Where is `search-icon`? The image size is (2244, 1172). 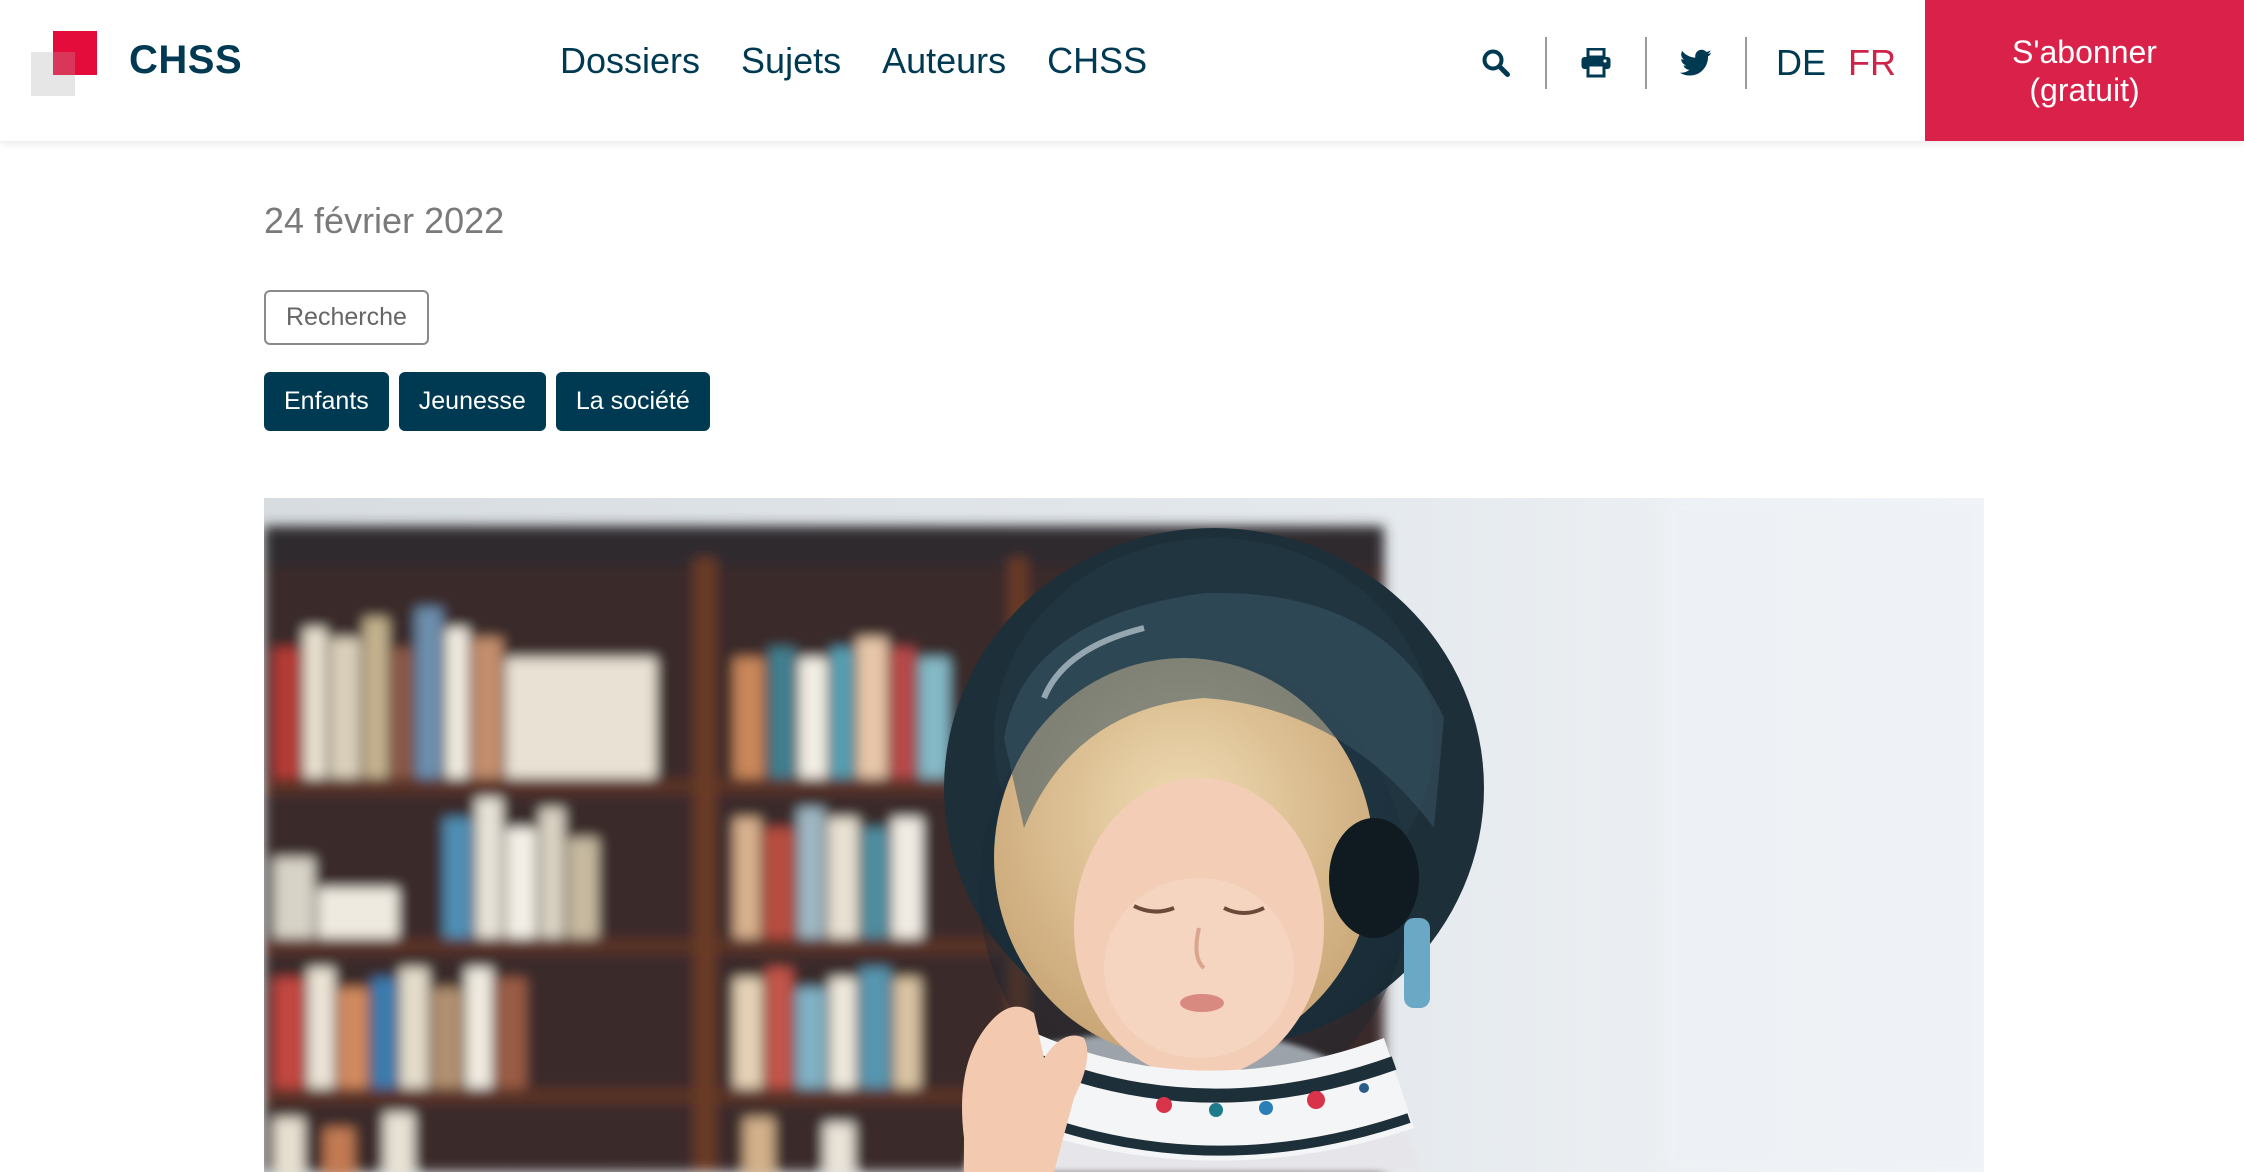
search-icon is located at coordinates (1496, 63).